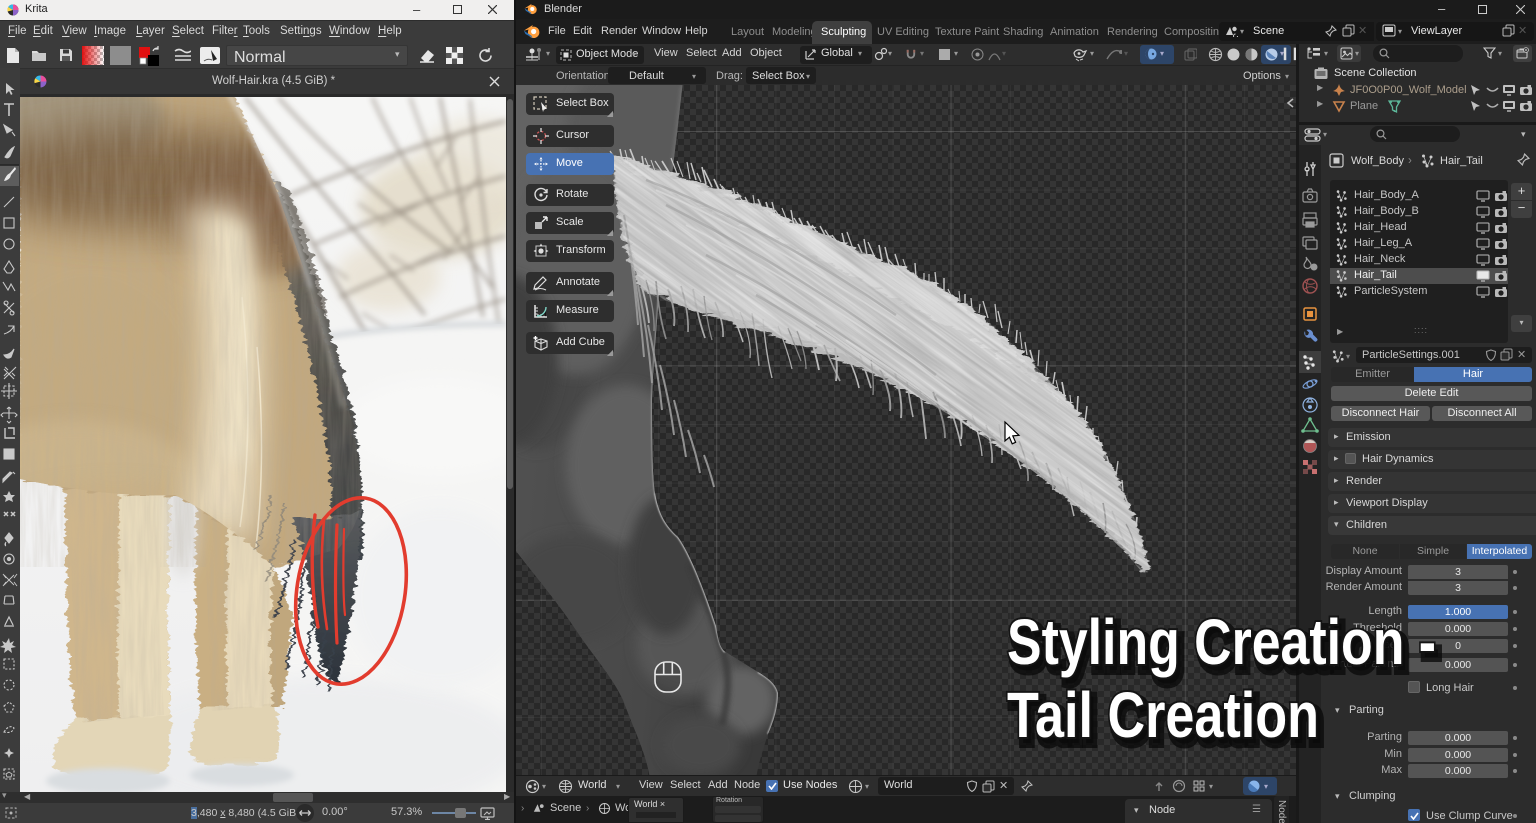 This screenshot has width=1536, height=823. What do you see at coordinates (1221, 642) in the screenshot?
I see `svg-text: Styling Creation -` at bounding box center [1221, 642].